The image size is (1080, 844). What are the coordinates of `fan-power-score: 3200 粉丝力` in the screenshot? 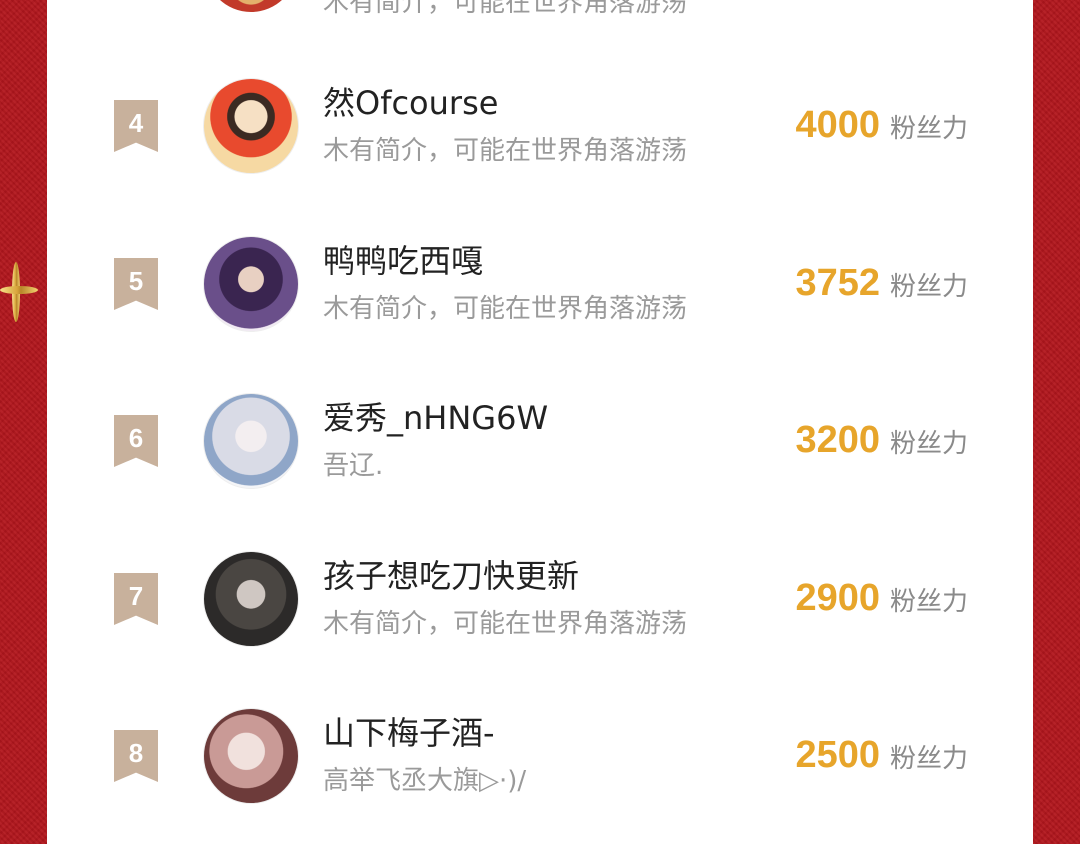 It's located at (881, 440).